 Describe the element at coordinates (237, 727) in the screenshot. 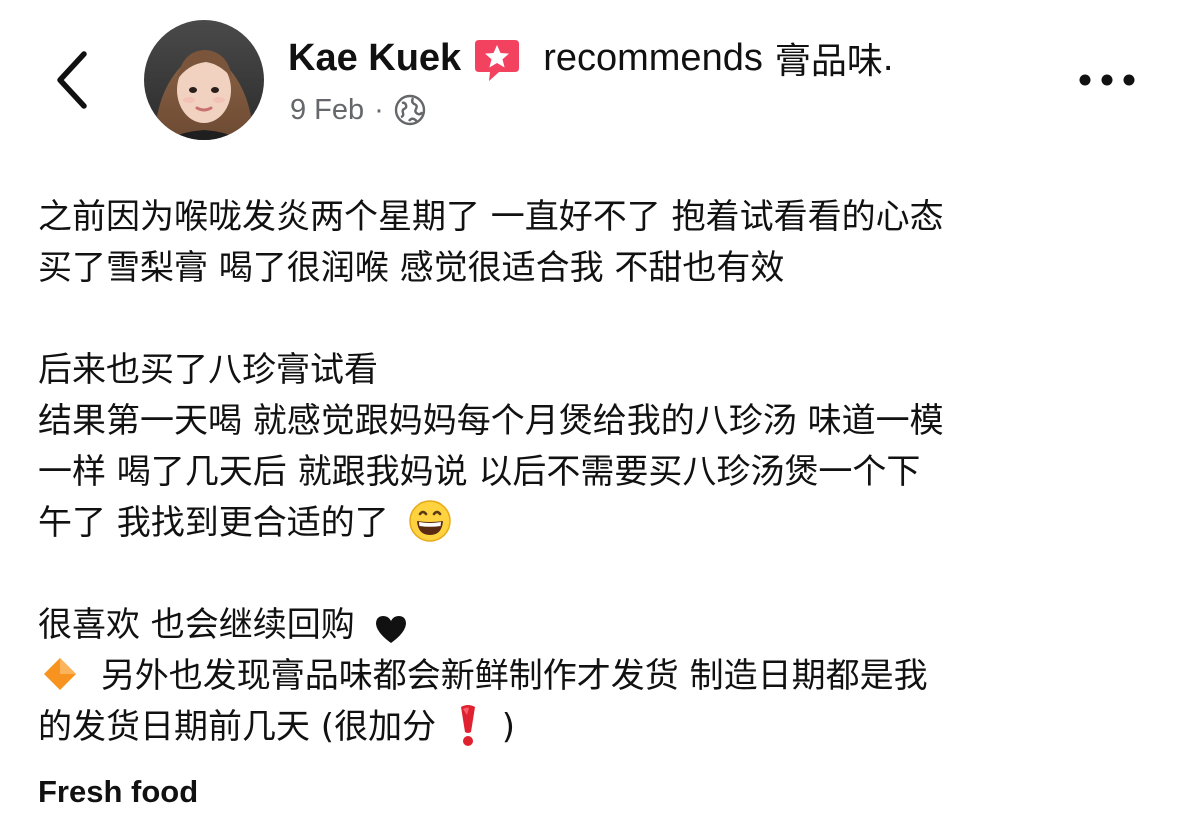

I see `post-text-segment: 的发货日期前几天 (很加分` at that location.